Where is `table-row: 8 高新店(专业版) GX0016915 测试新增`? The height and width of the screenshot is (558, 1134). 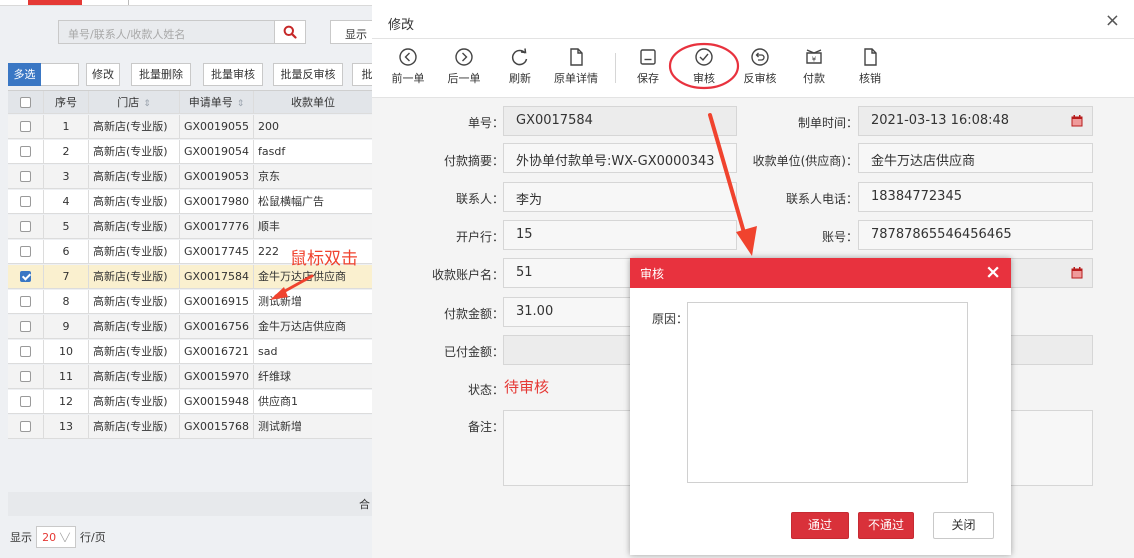 table-row: 8 高新店(专业版) GX0016915 测试新增 is located at coordinates (190, 302).